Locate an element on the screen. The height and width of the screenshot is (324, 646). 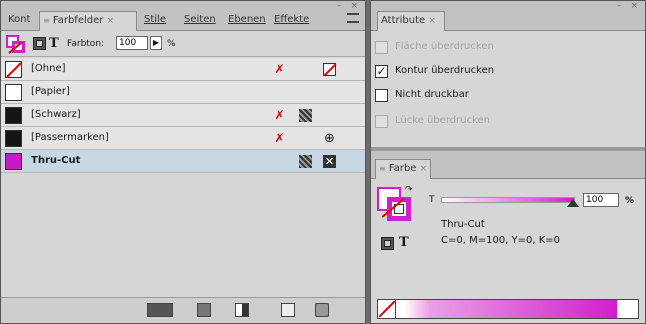
swatch-name: [Schwarz] is located at coordinates (56, 114).